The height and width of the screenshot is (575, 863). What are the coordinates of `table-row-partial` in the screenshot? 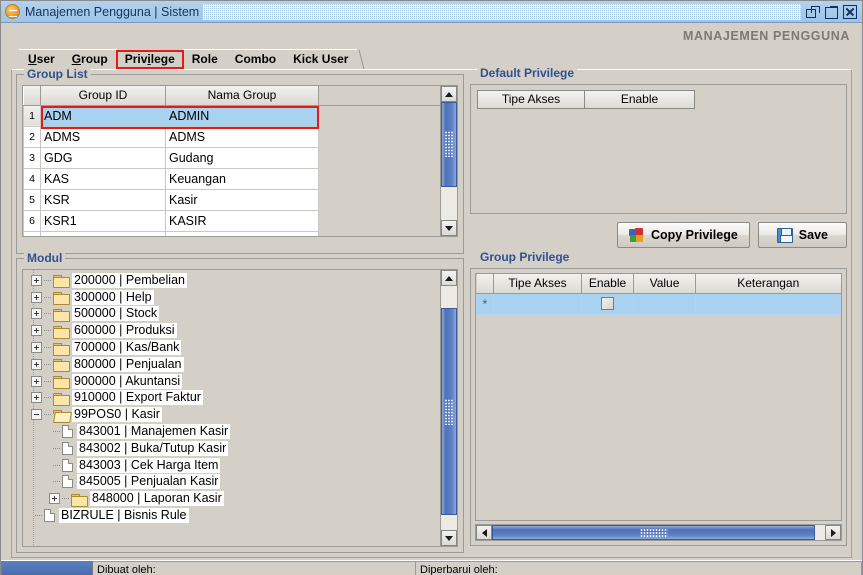 It's located at (231, 233).